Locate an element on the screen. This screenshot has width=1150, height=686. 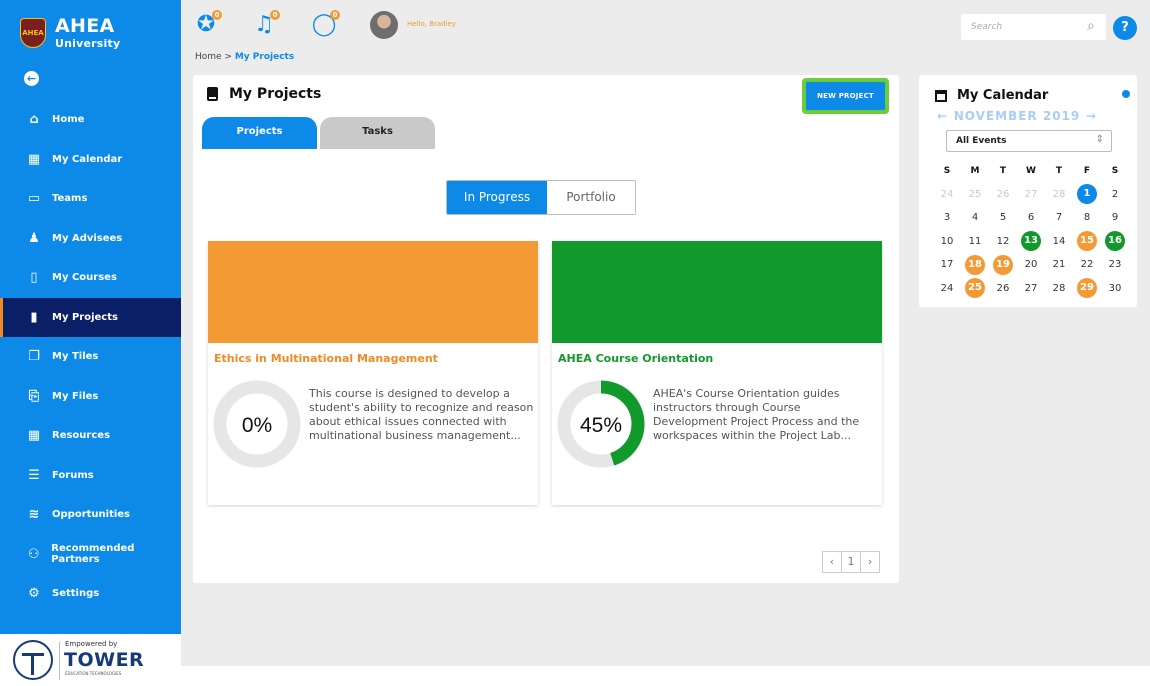
sidebar-item-my-files: ⎘ My Files is located at coordinates (90, 397).